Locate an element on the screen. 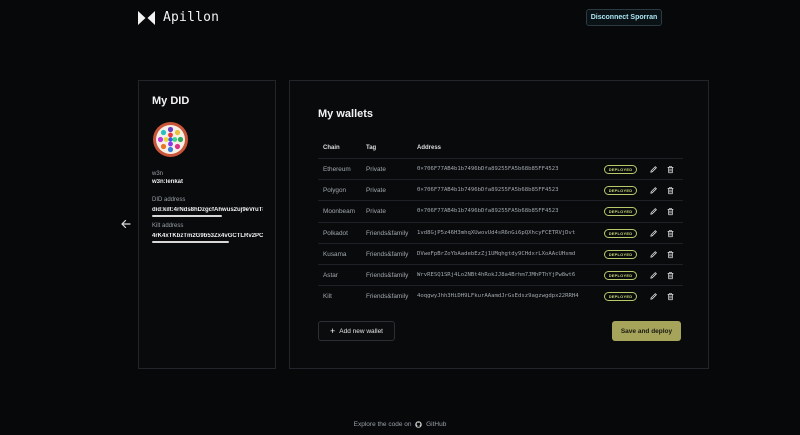  disconnect-sporran-button: Disconnect Sporran is located at coordinates (624, 17).